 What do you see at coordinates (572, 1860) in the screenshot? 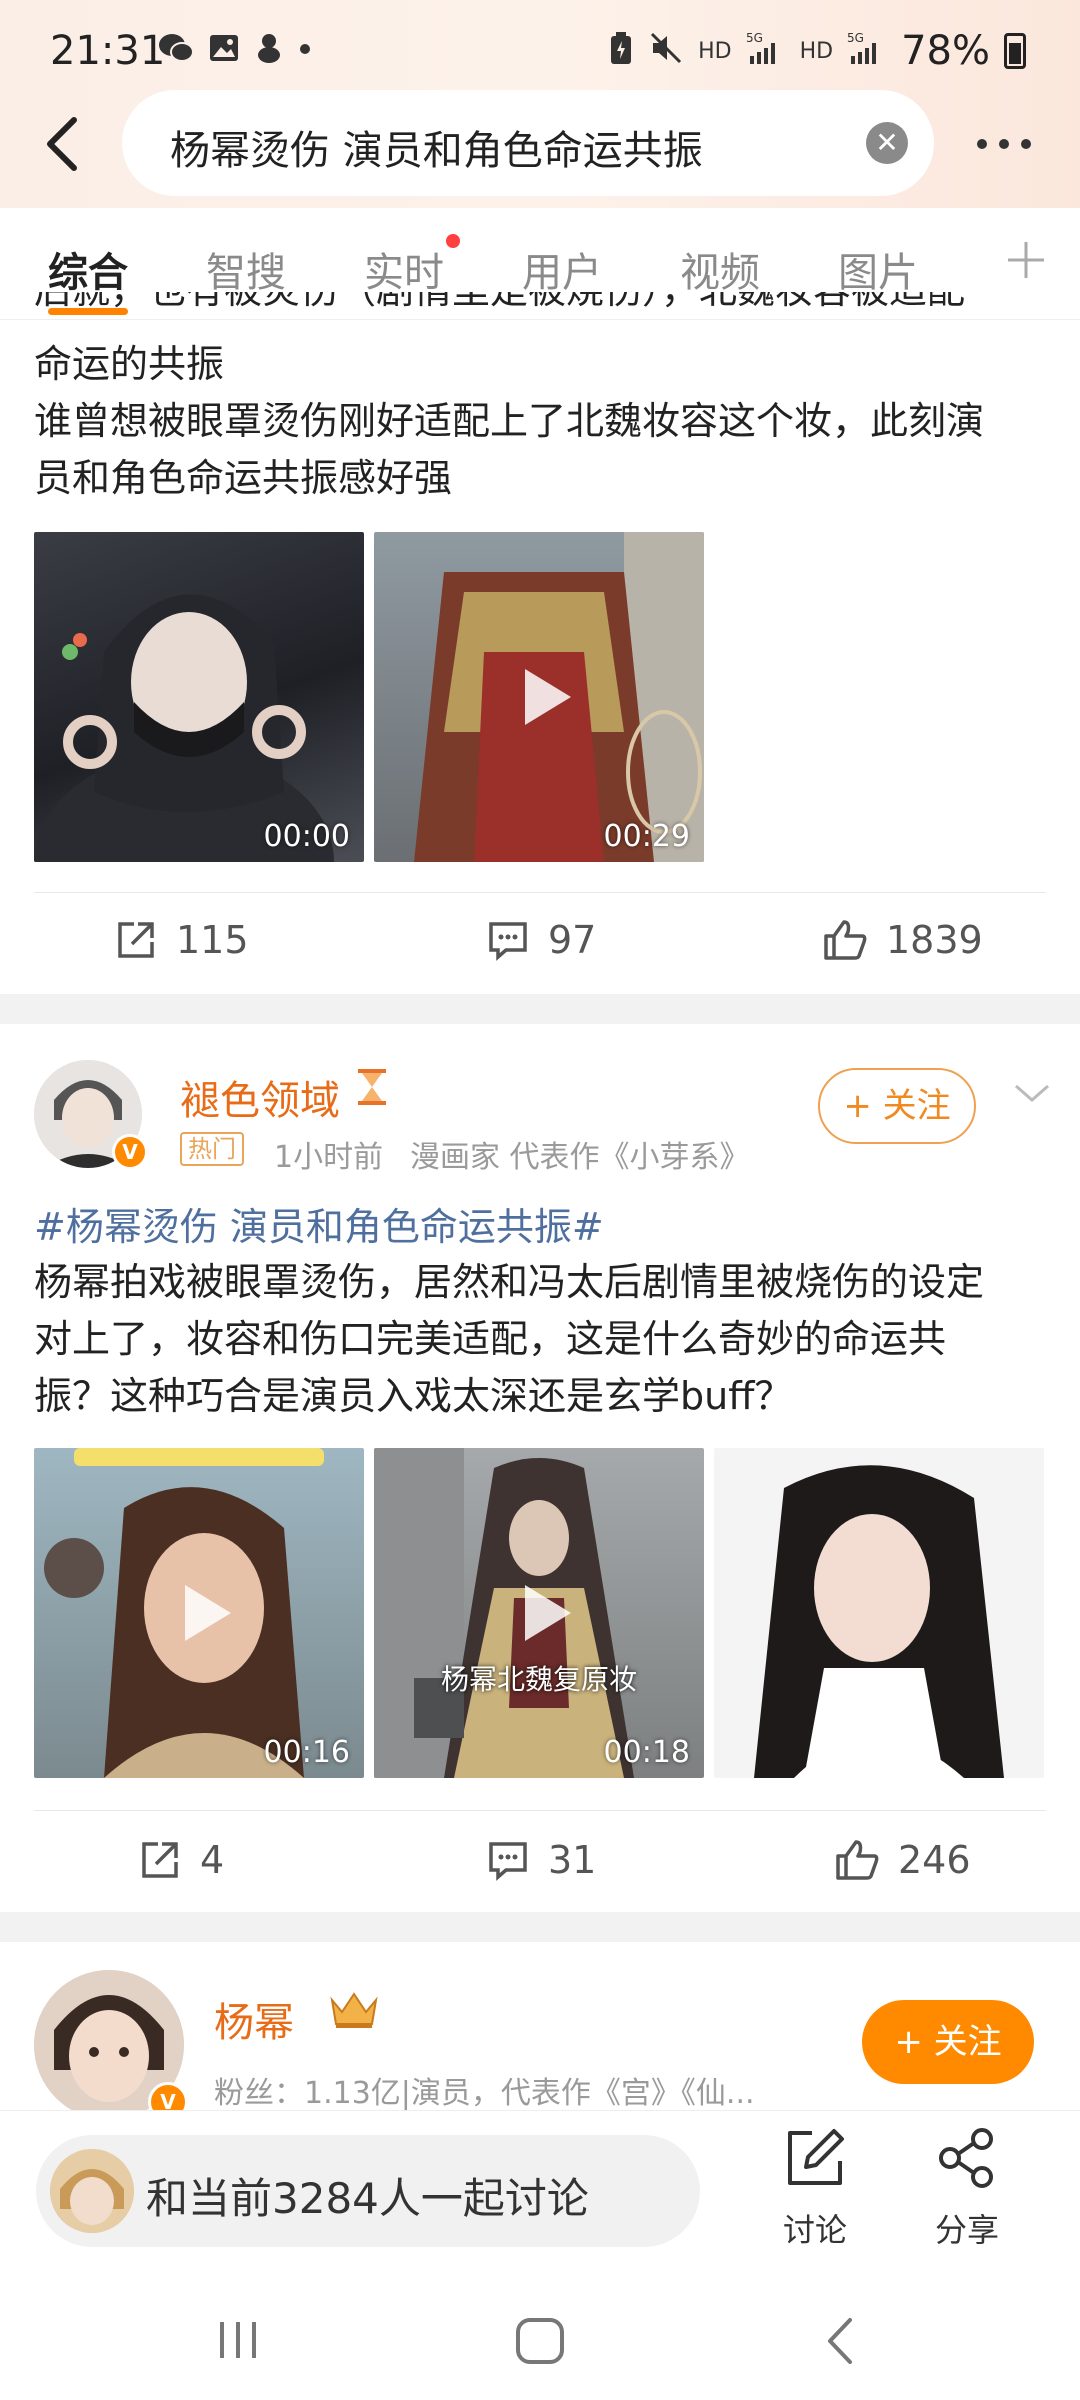
I see `comment-count: 31` at bounding box center [572, 1860].